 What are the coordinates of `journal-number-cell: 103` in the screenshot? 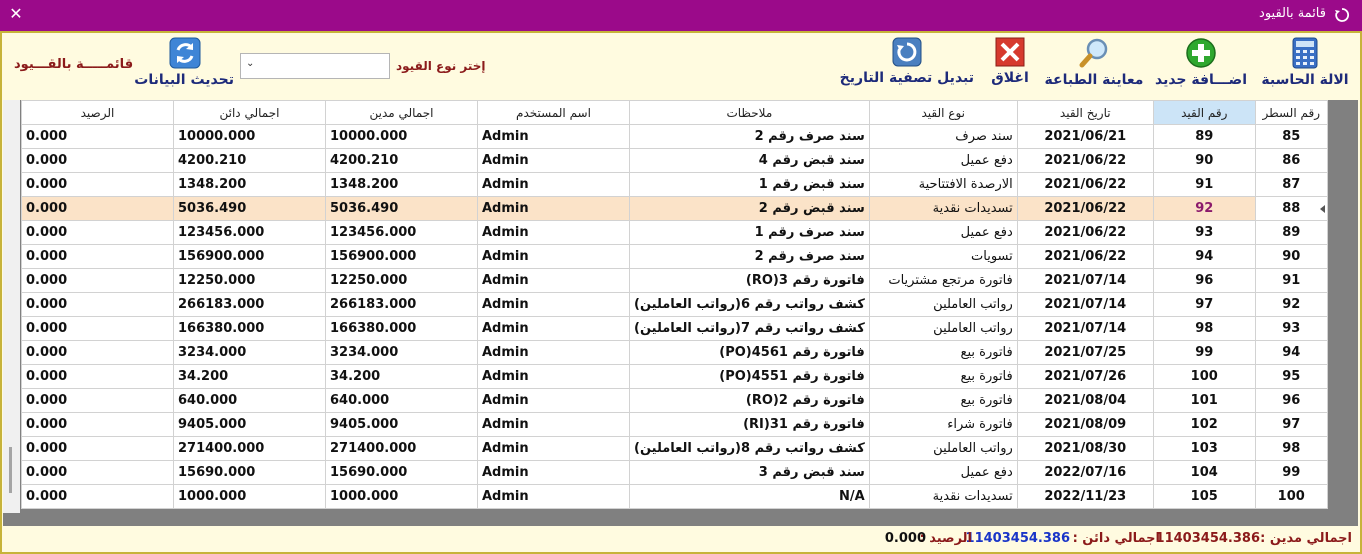 It's located at (1204, 448).